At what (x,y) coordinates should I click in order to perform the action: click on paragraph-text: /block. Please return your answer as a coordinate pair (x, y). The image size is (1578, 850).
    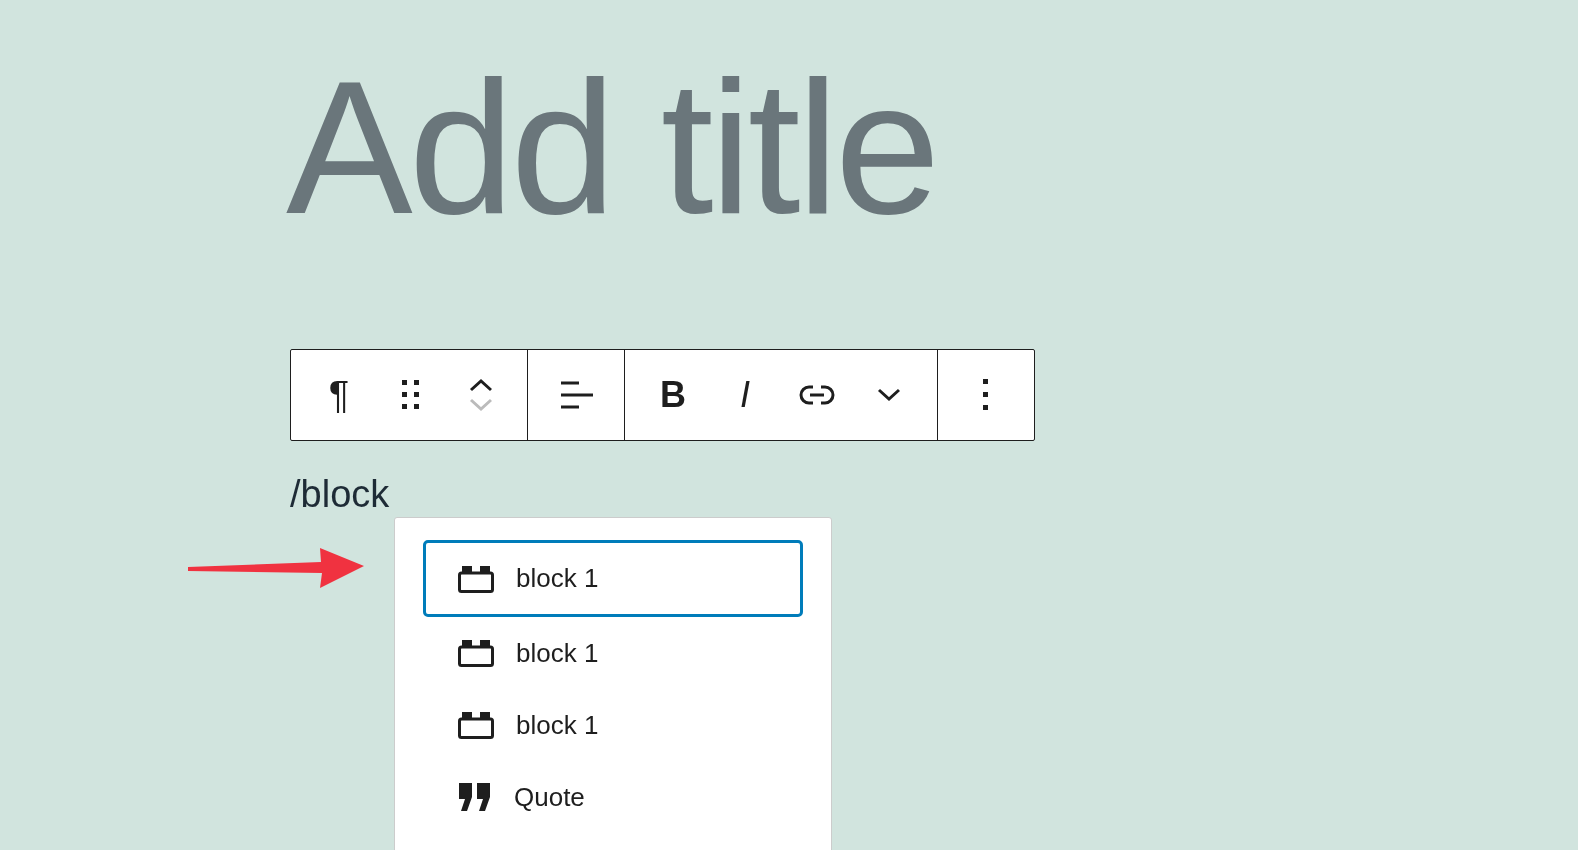
    Looking at the image, I should click on (340, 494).